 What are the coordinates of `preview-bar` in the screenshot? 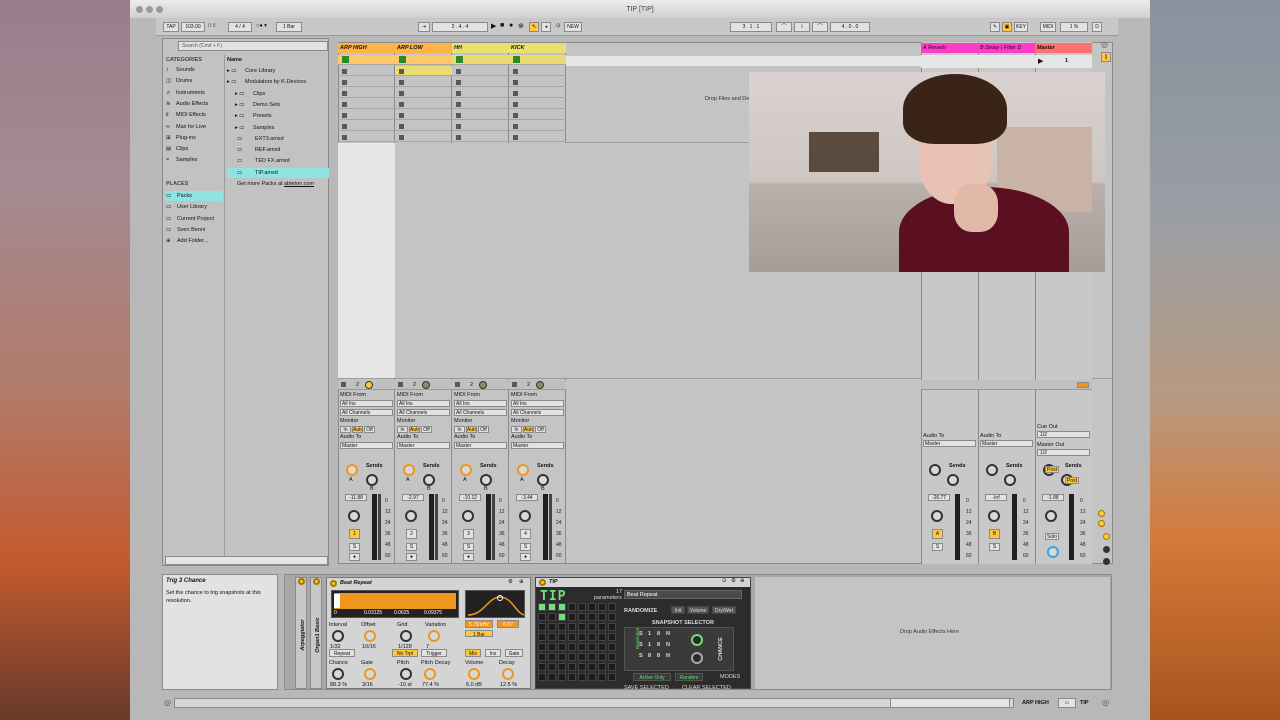 It's located at (246, 560).